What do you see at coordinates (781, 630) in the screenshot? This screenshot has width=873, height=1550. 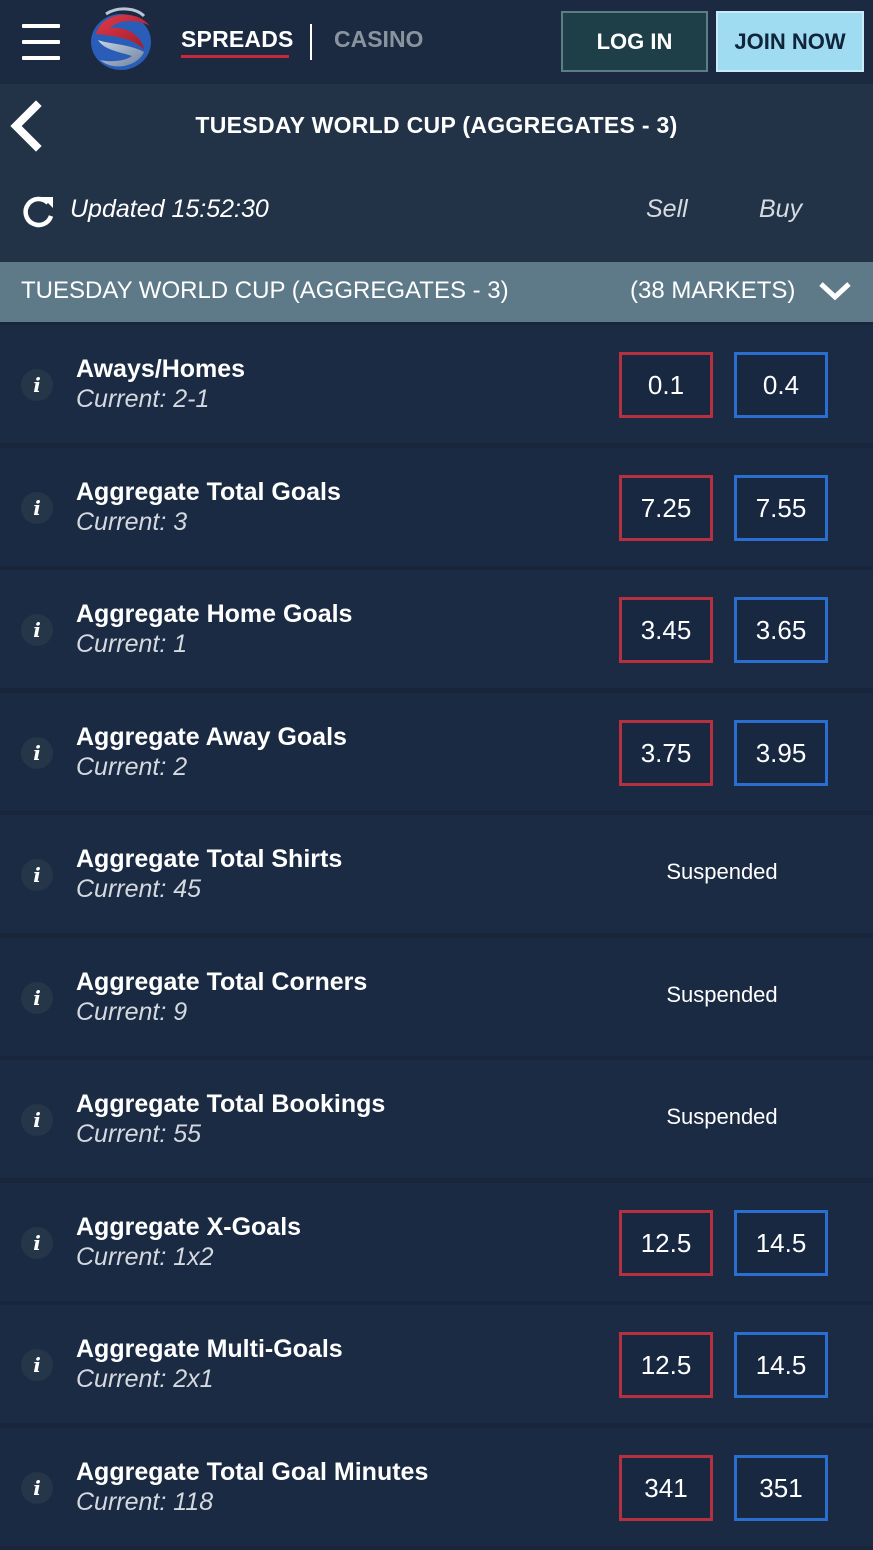 I see `buy-price-button: 3.65` at bounding box center [781, 630].